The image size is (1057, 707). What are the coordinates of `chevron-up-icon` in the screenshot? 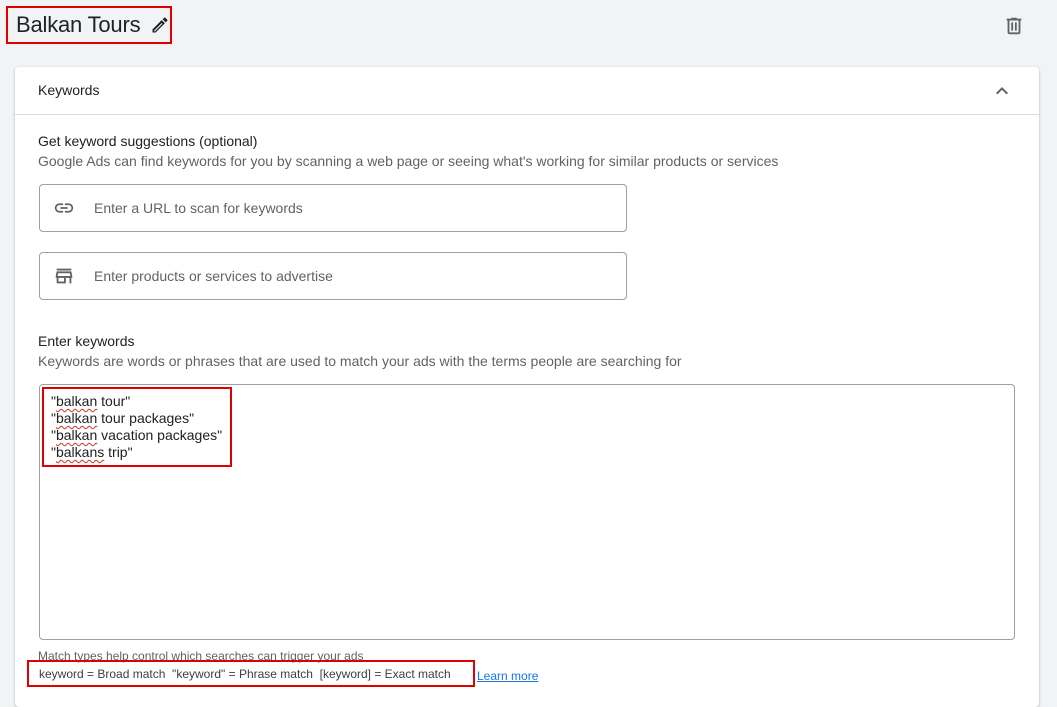 It's located at (1002, 91).